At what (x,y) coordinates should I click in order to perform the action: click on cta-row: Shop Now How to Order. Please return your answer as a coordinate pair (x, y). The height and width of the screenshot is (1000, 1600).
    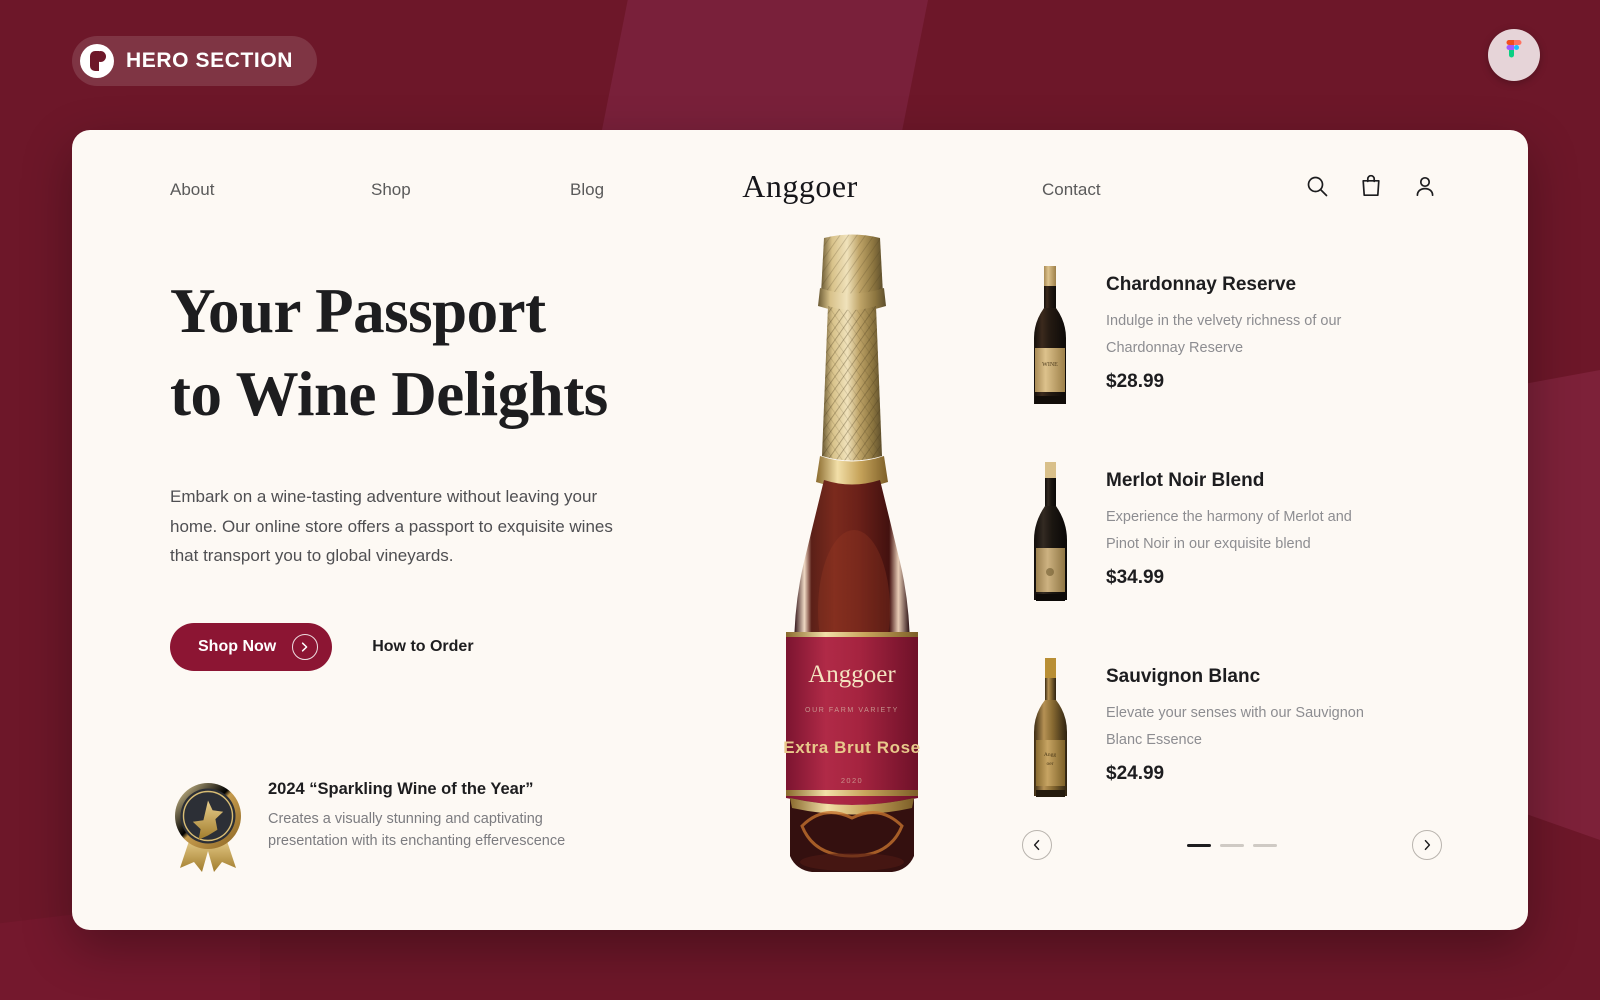
    Looking at the image, I should click on (440, 646).